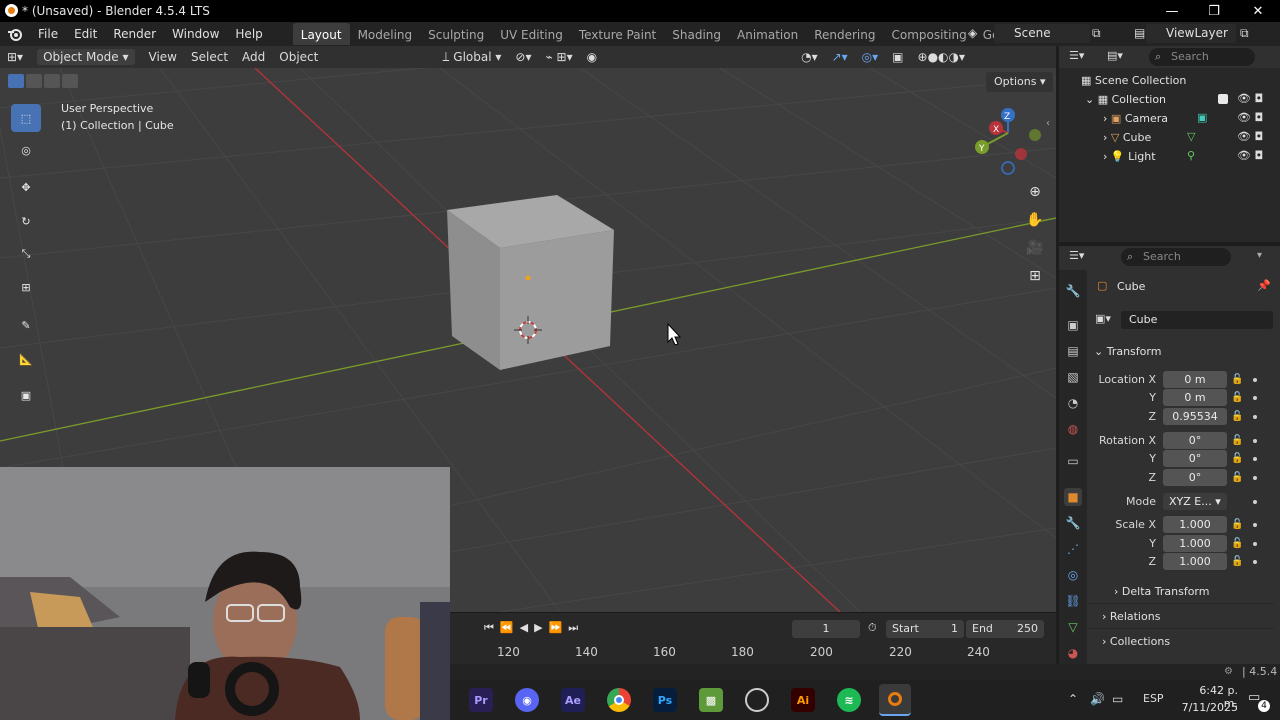 The height and width of the screenshot is (720, 1280). I want to click on properties-options-icon: ▾, so click(1259, 255).